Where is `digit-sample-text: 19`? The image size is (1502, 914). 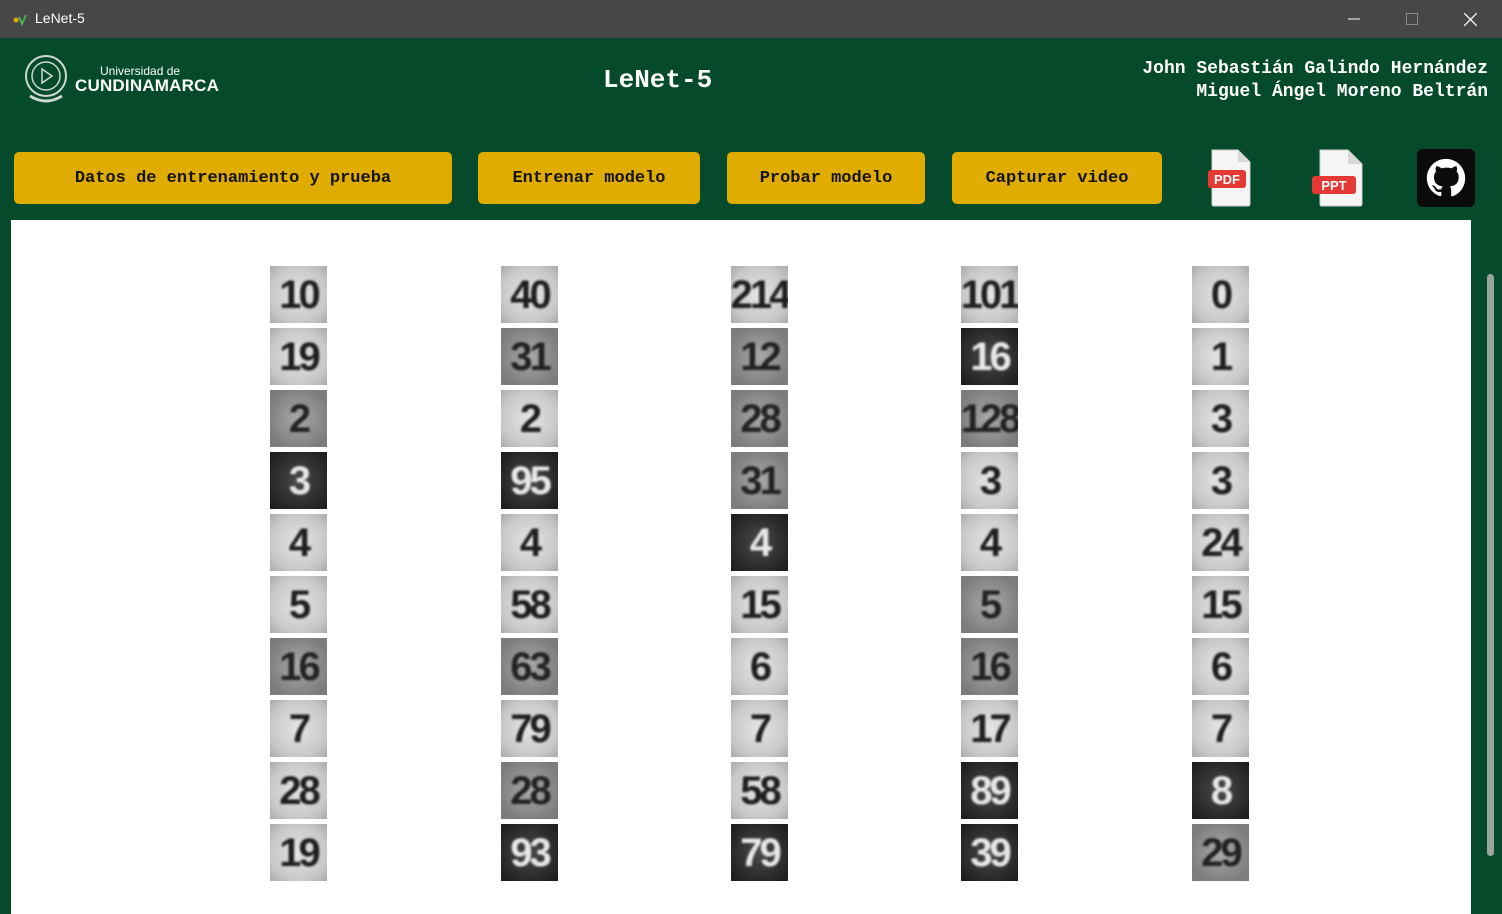 digit-sample-text: 19 is located at coordinates (299, 852).